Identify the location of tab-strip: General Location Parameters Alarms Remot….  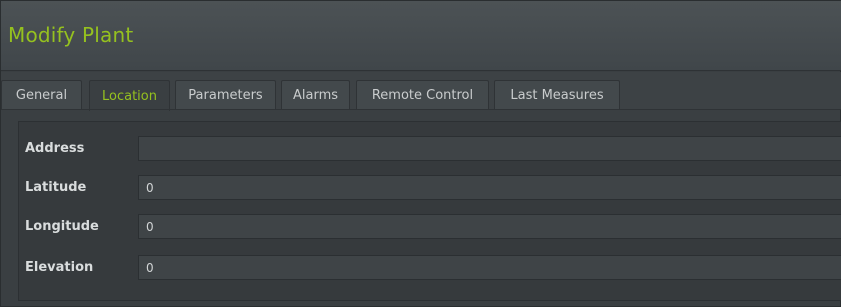
(421, 91).